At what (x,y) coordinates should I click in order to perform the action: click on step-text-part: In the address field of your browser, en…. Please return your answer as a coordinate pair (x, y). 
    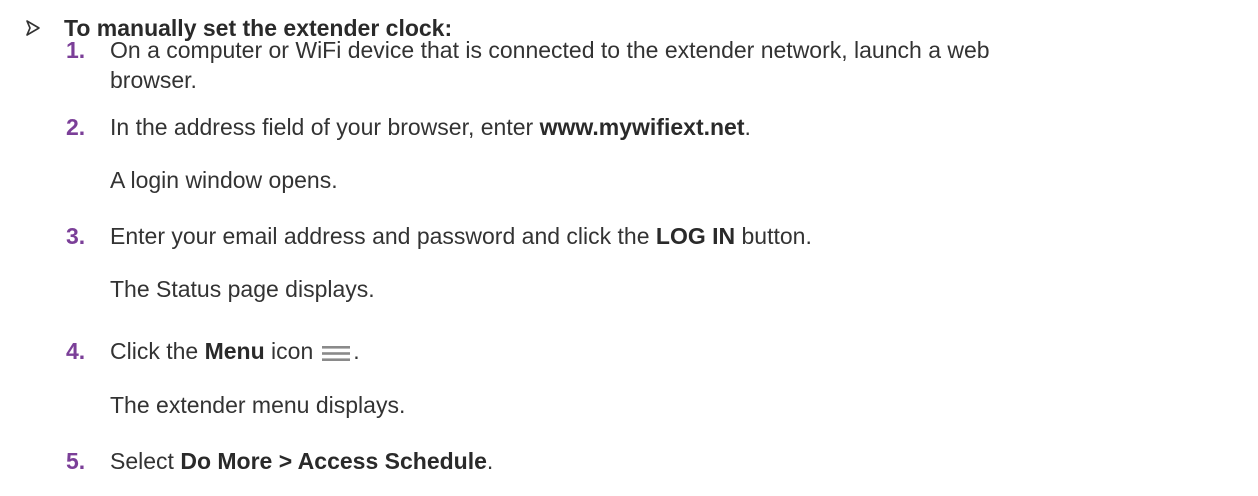
    Looking at the image, I should click on (325, 127).